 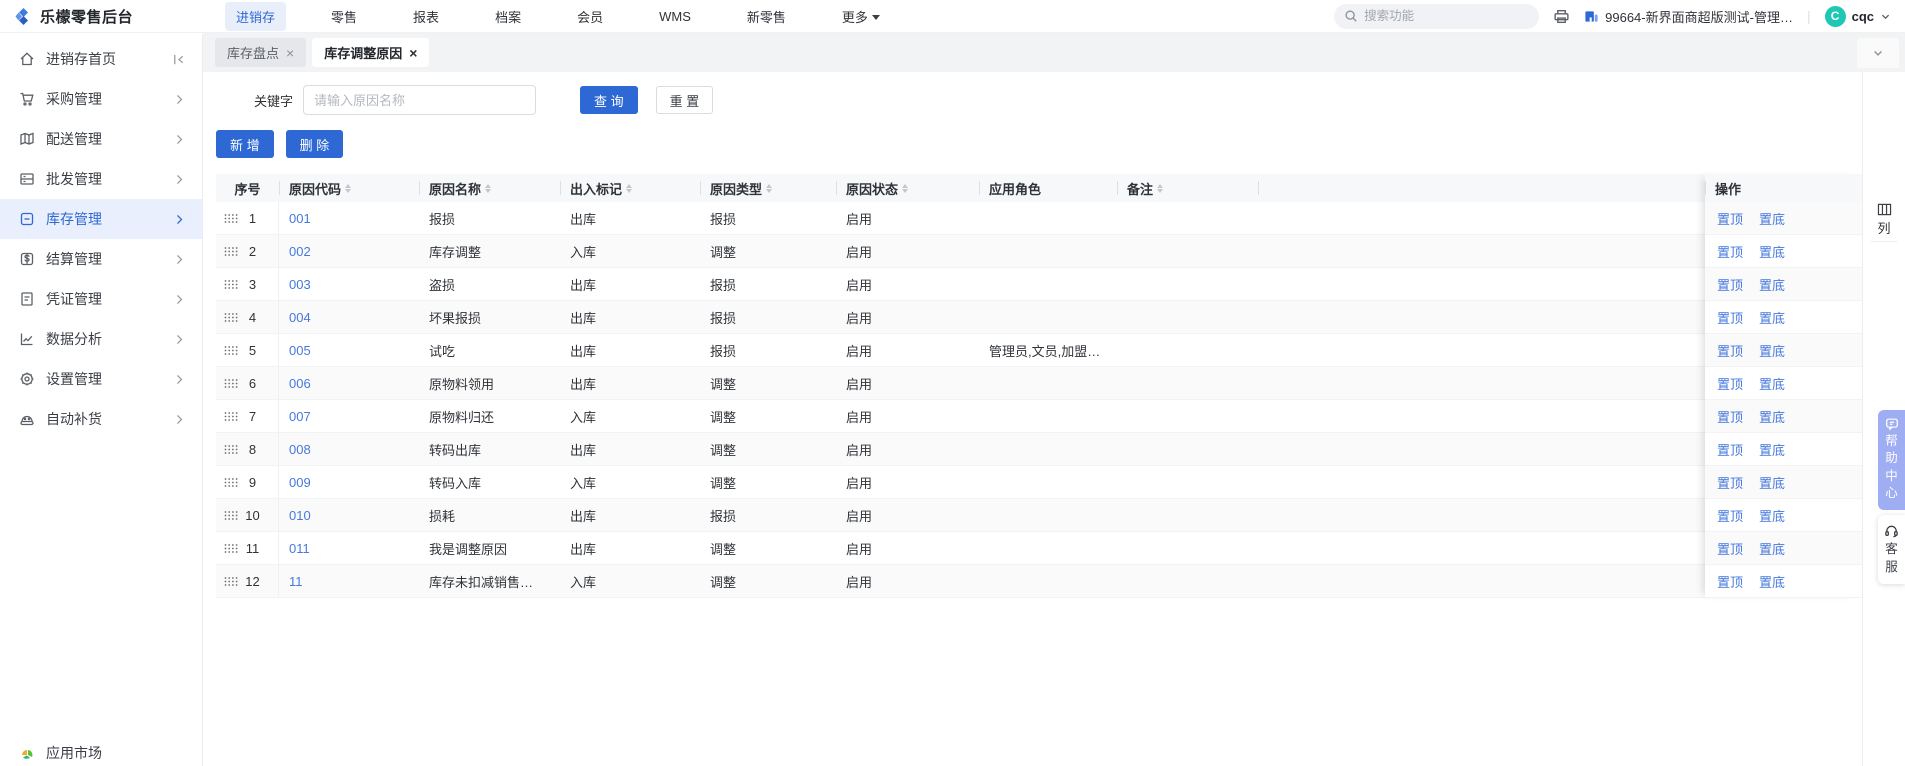 I want to click on reason-code-link: 004, so click(x=300, y=317).